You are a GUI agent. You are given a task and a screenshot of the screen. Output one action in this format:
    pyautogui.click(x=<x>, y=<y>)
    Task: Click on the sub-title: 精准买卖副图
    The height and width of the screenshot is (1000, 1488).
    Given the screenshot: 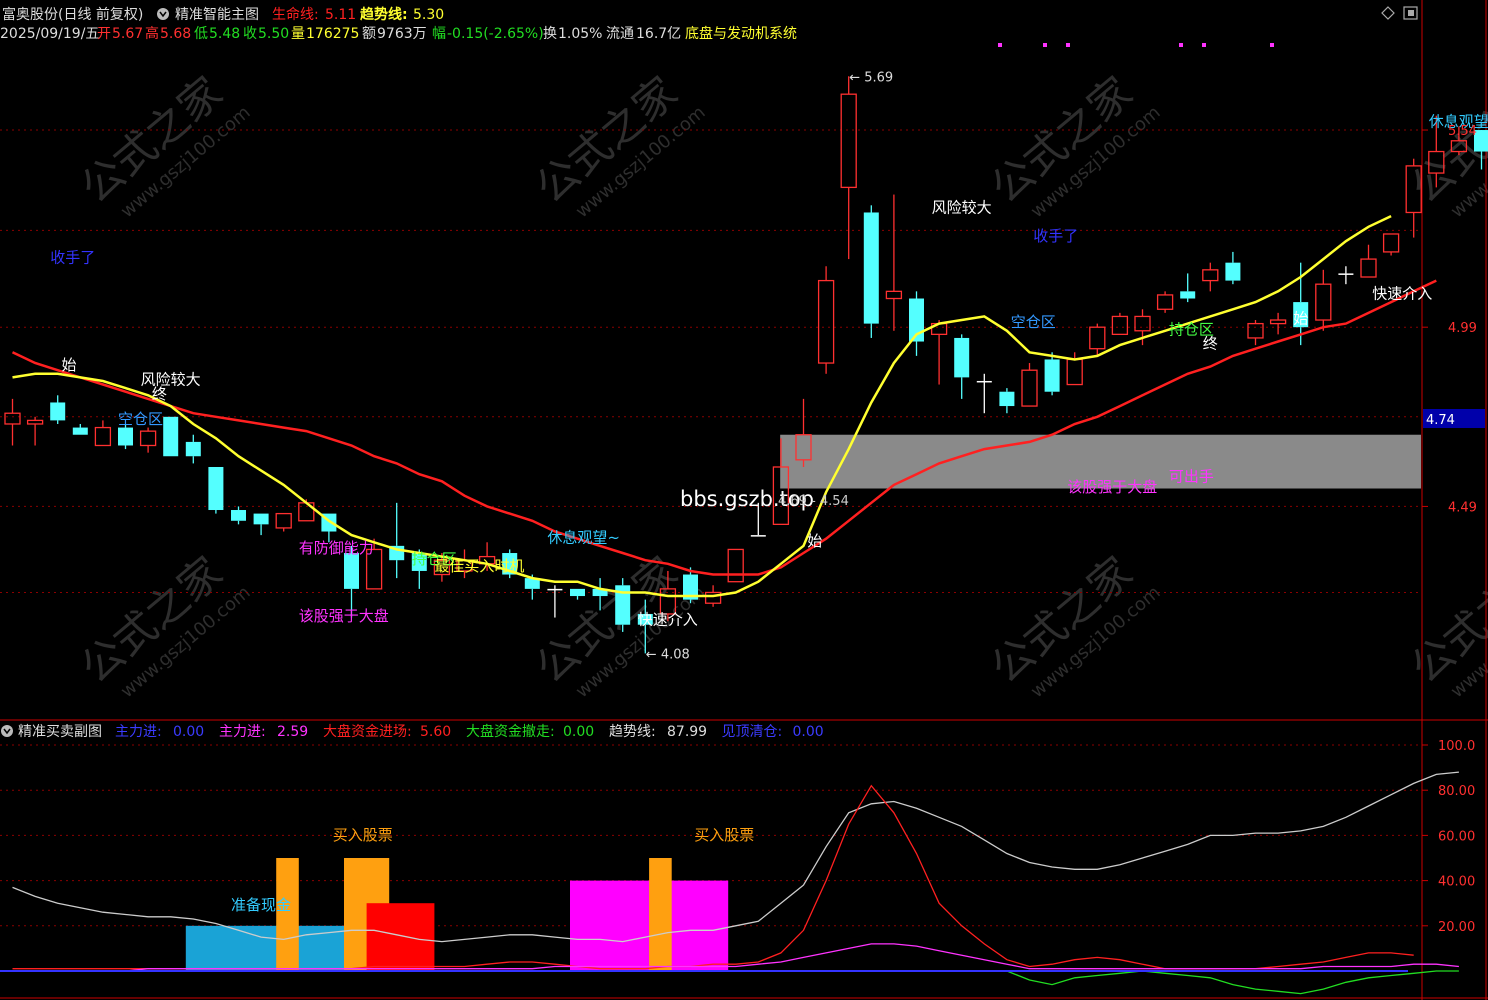 What is the action you would take?
    pyautogui.click(x=60, y=732)
    